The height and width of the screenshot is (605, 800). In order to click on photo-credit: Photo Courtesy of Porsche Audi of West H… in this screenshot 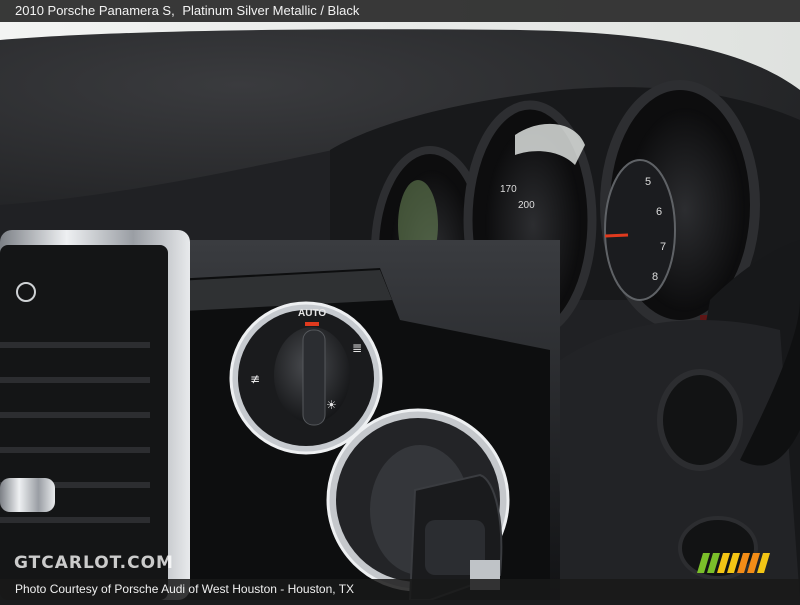, I will do `click(185, 589)`.